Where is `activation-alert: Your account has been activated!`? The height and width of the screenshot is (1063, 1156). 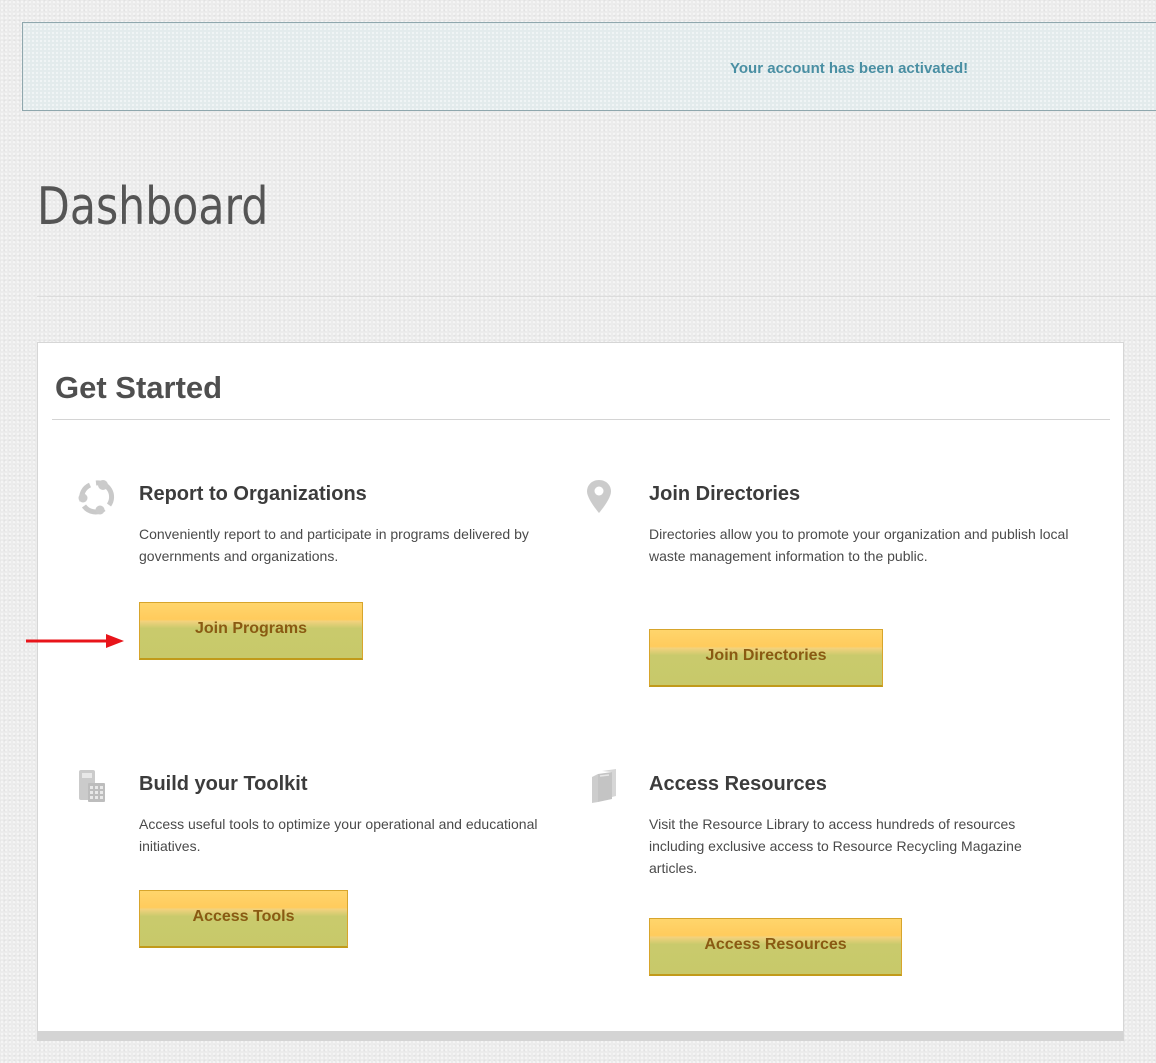 activation-alert: Your account has been activated! is located at coordinates (589, 66).